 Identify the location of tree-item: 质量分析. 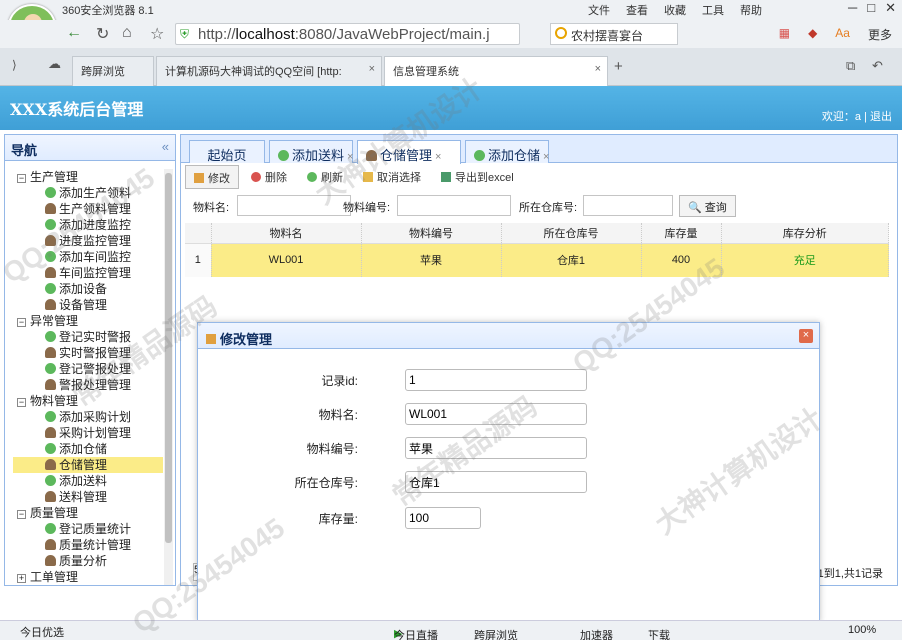
(85, 561).